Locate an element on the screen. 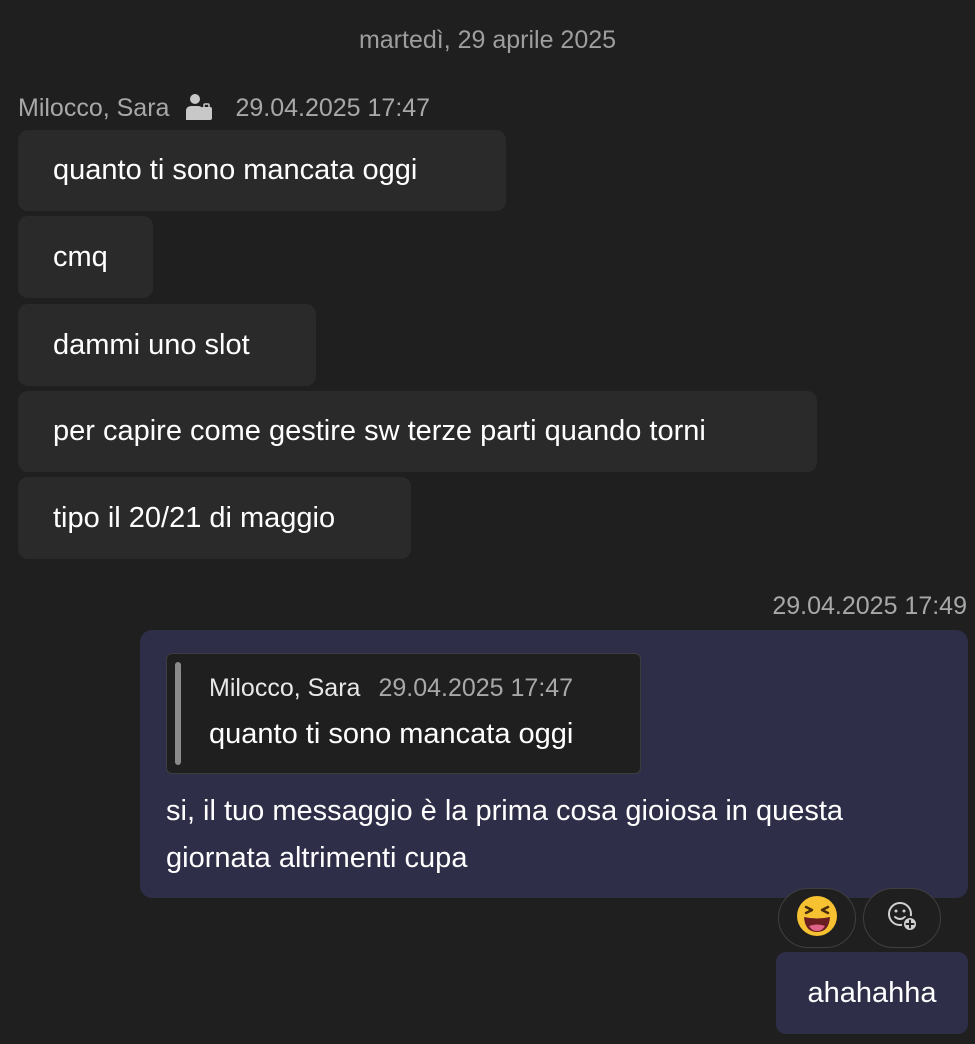 Image resolution: width=975 pixels, height=1044 pixels. laughing-reaction-button is located at coordinates (817, 918).